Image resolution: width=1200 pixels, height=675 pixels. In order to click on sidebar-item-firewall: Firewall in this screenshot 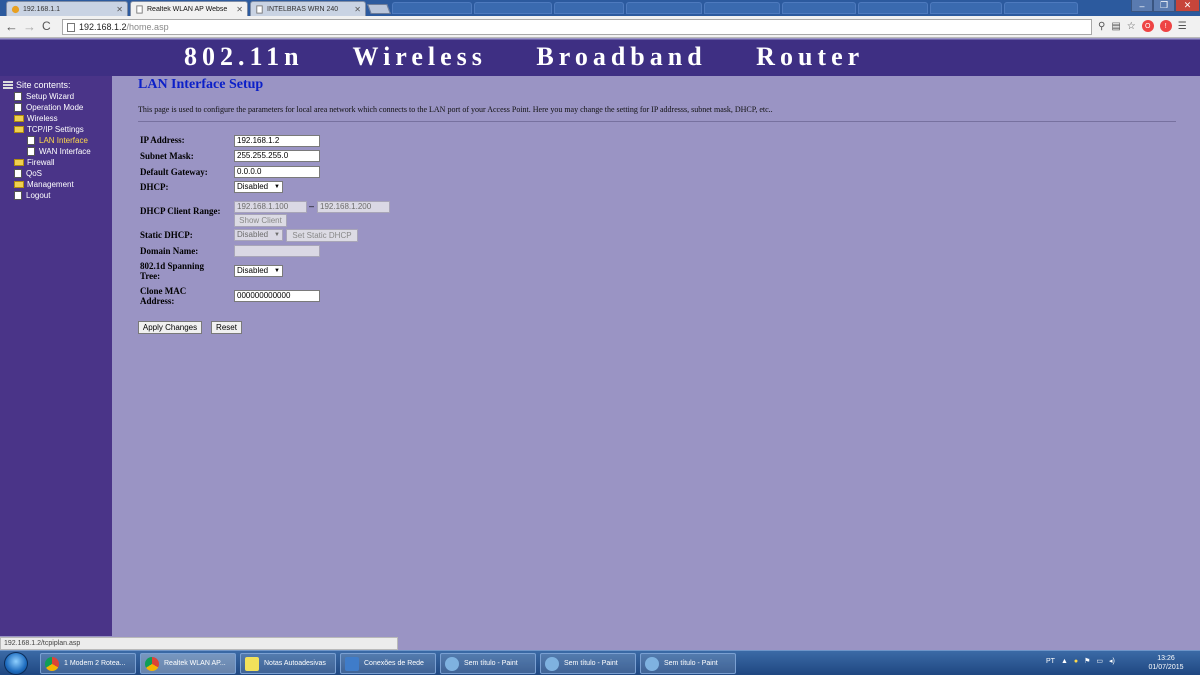, I will do `click(57, 162)`.